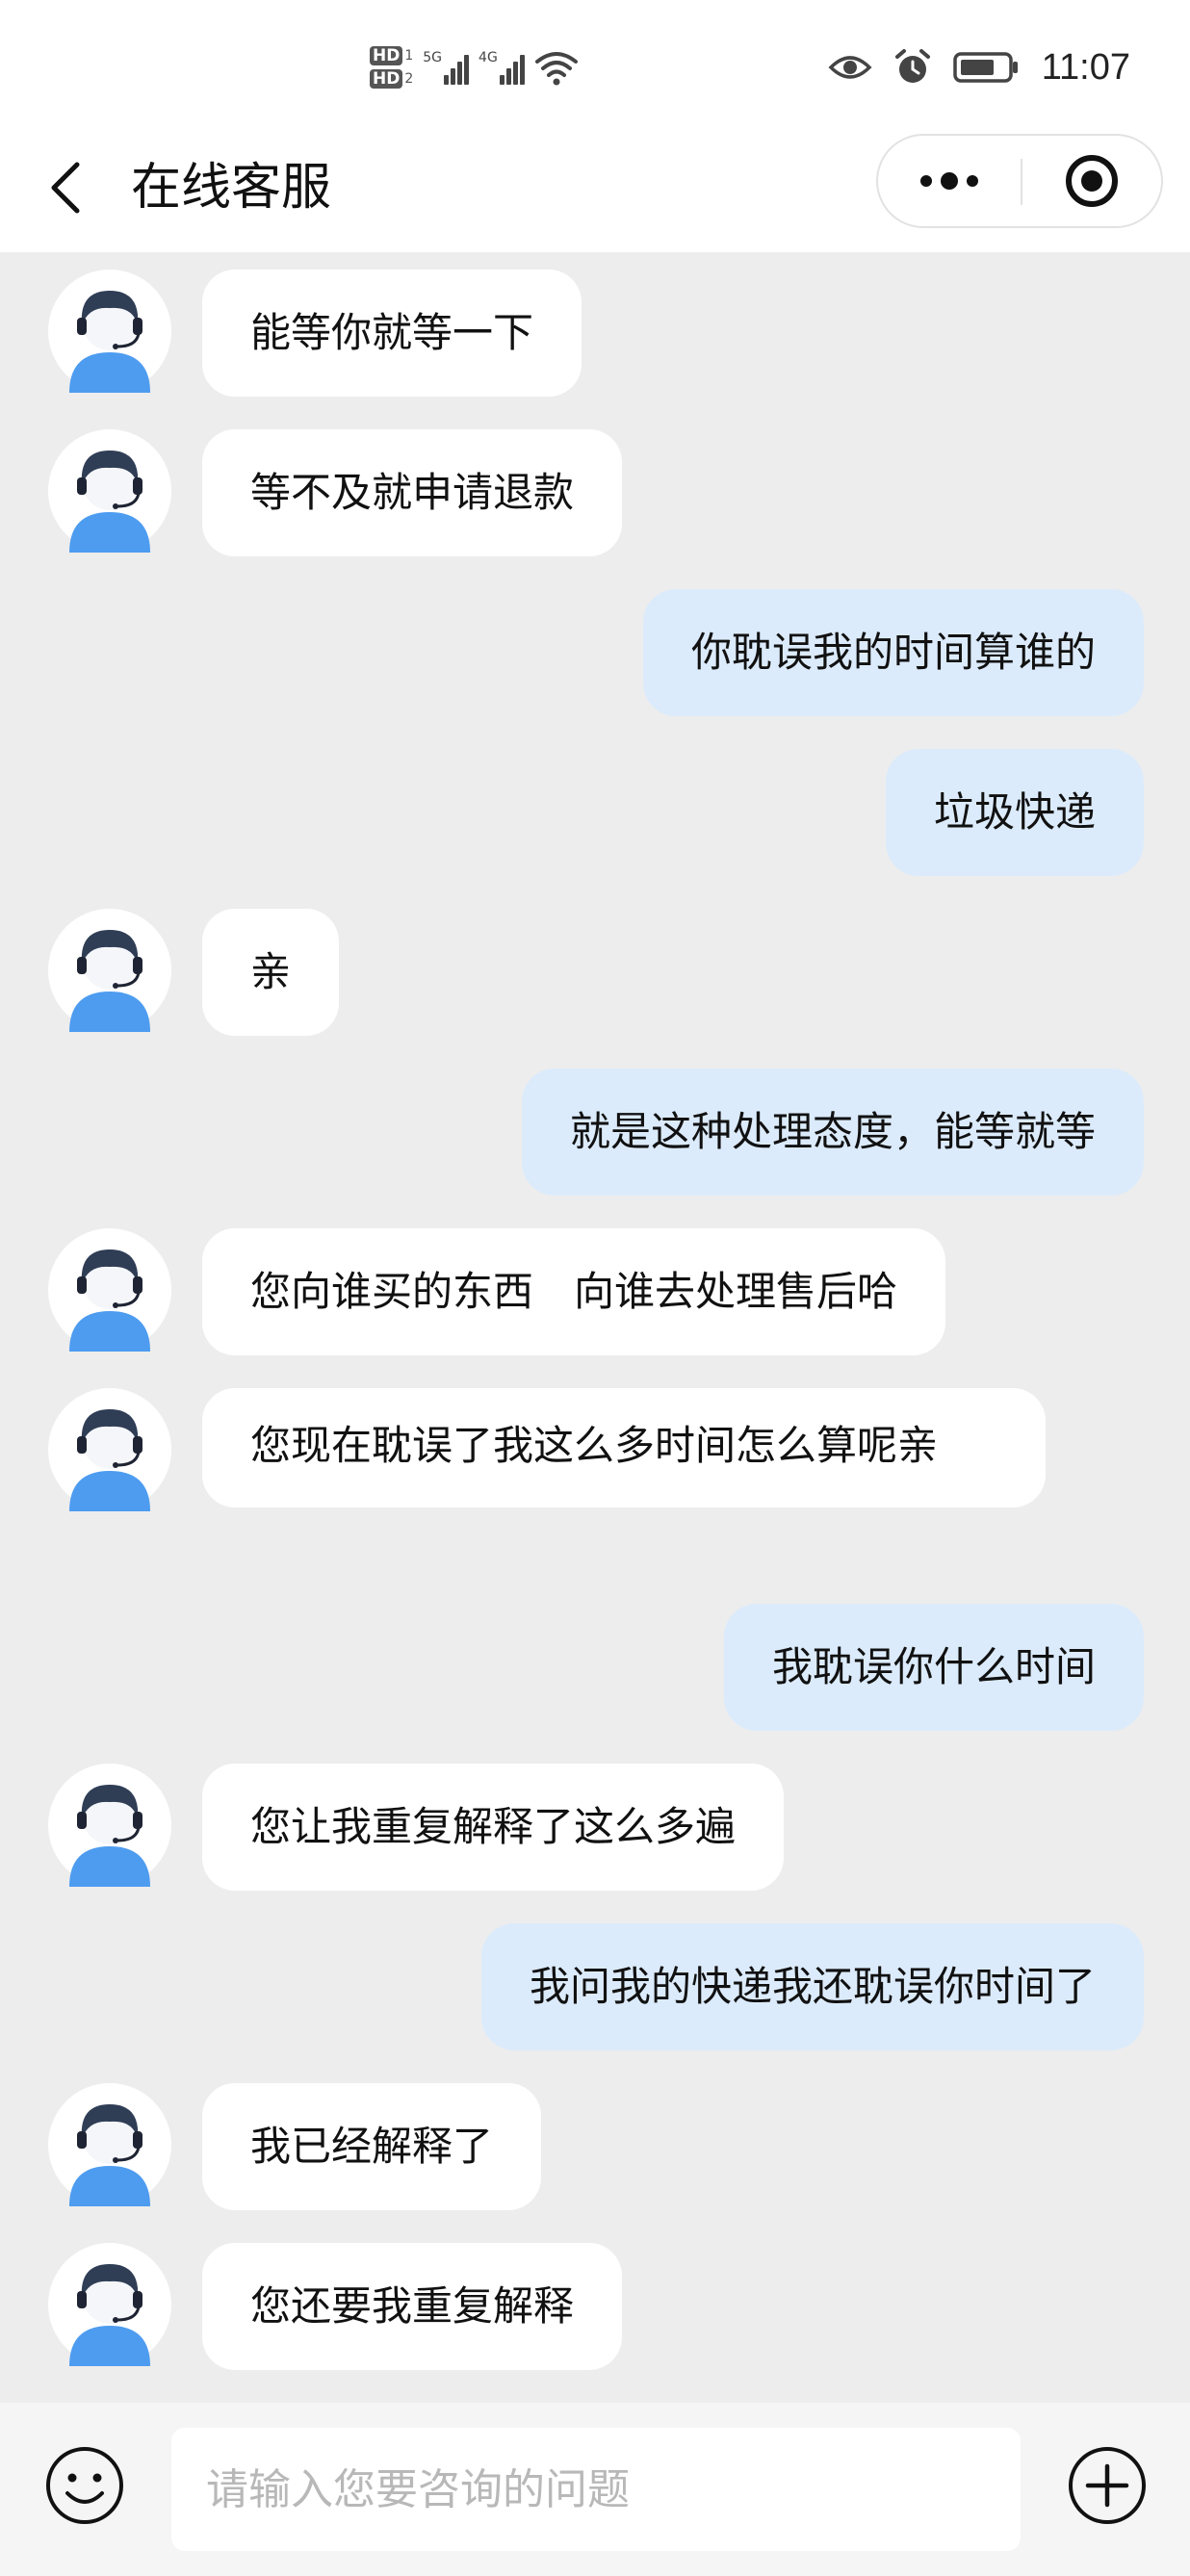  I want to click on hd2-badge: HD, so click(386, 79).